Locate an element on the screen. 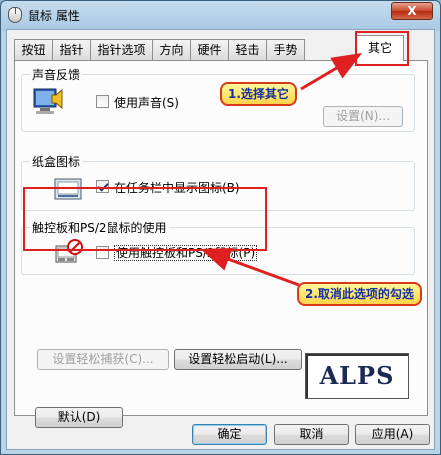 This screenshot has height=455, width=441. tab-other: 其它 is located at coordinates (380, 48).